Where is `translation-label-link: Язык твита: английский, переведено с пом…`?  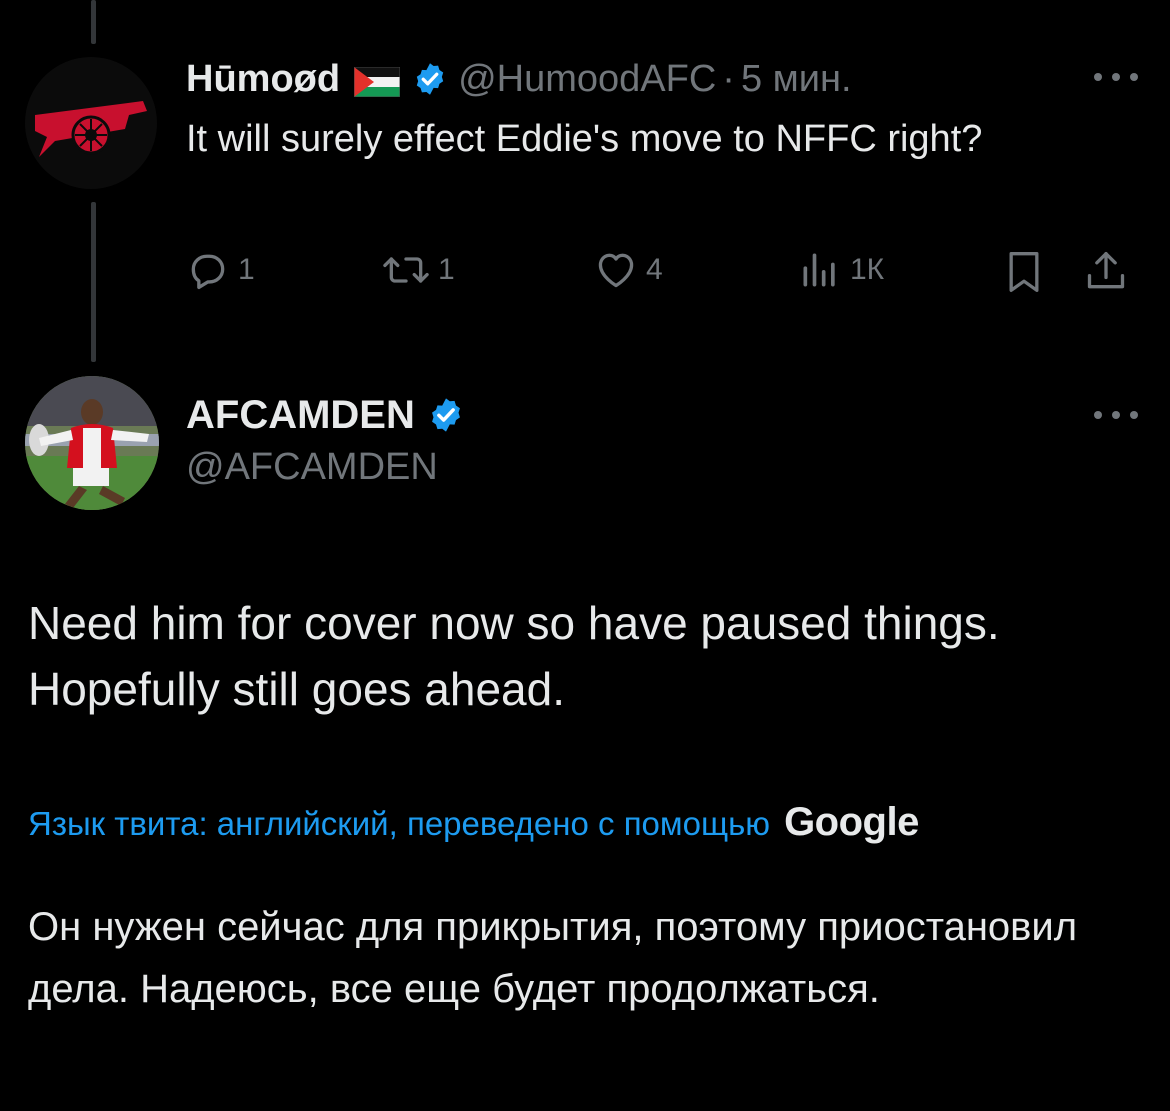 translation-label-link: Язык твита: английский, переведено с пом… is located at coordinates (399, 824).